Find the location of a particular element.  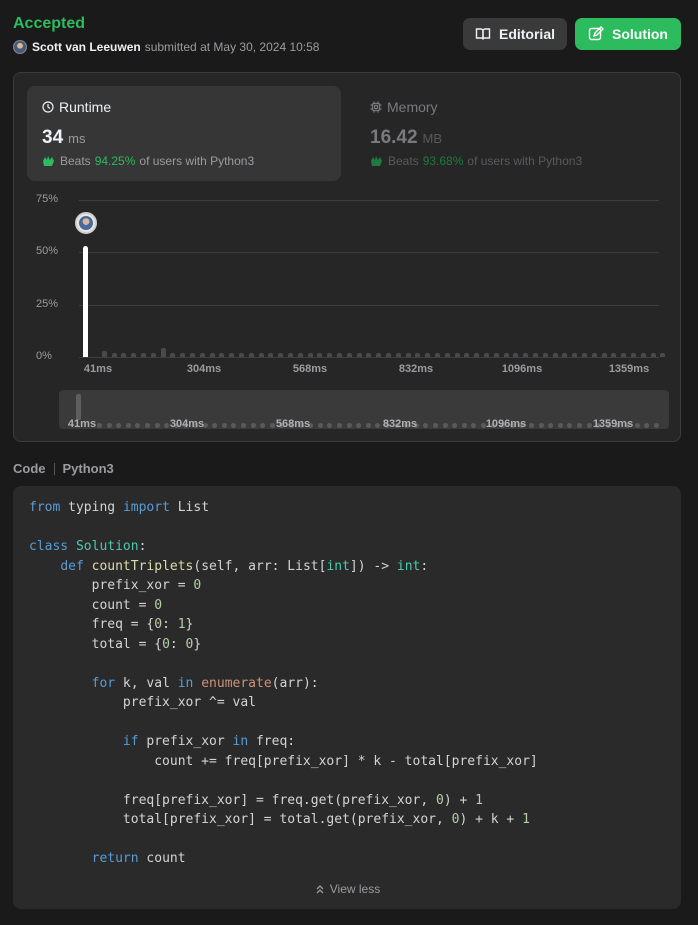

submitted-at-text: submitted at May 30, 2024 10:58 is located at coordinates (232, 47).